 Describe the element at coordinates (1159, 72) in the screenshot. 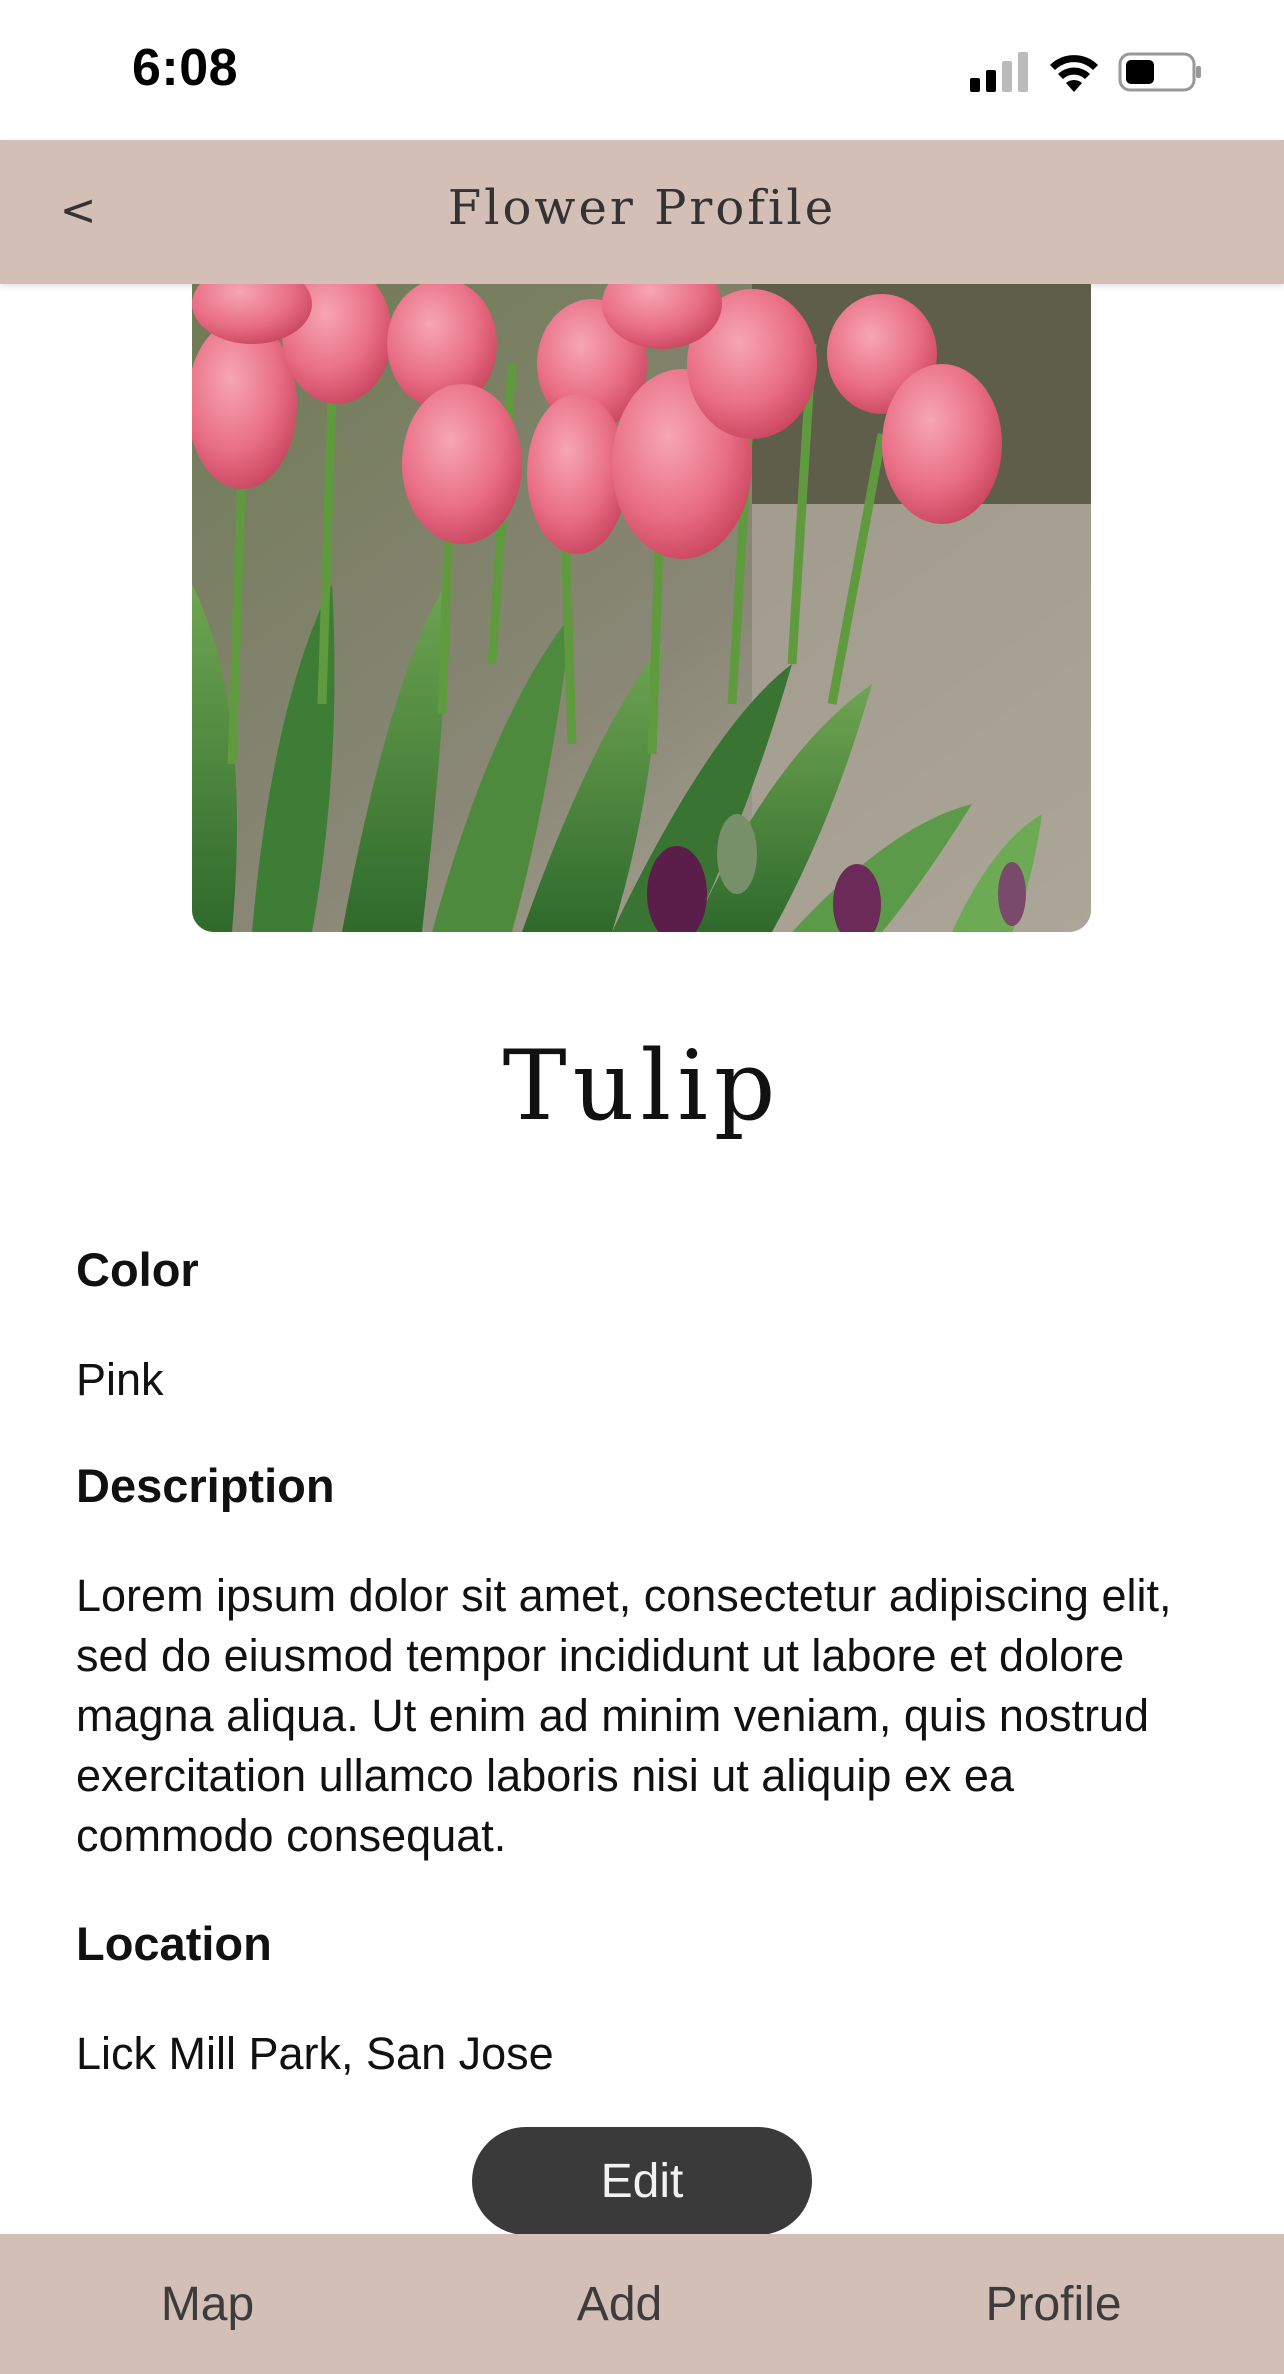

I see `battery-icon` at that location.